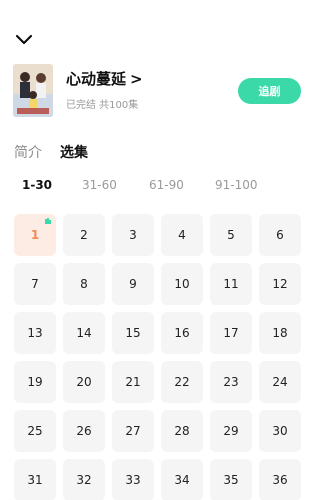  I want to click on episode-cell: 12, so click(280, 284).